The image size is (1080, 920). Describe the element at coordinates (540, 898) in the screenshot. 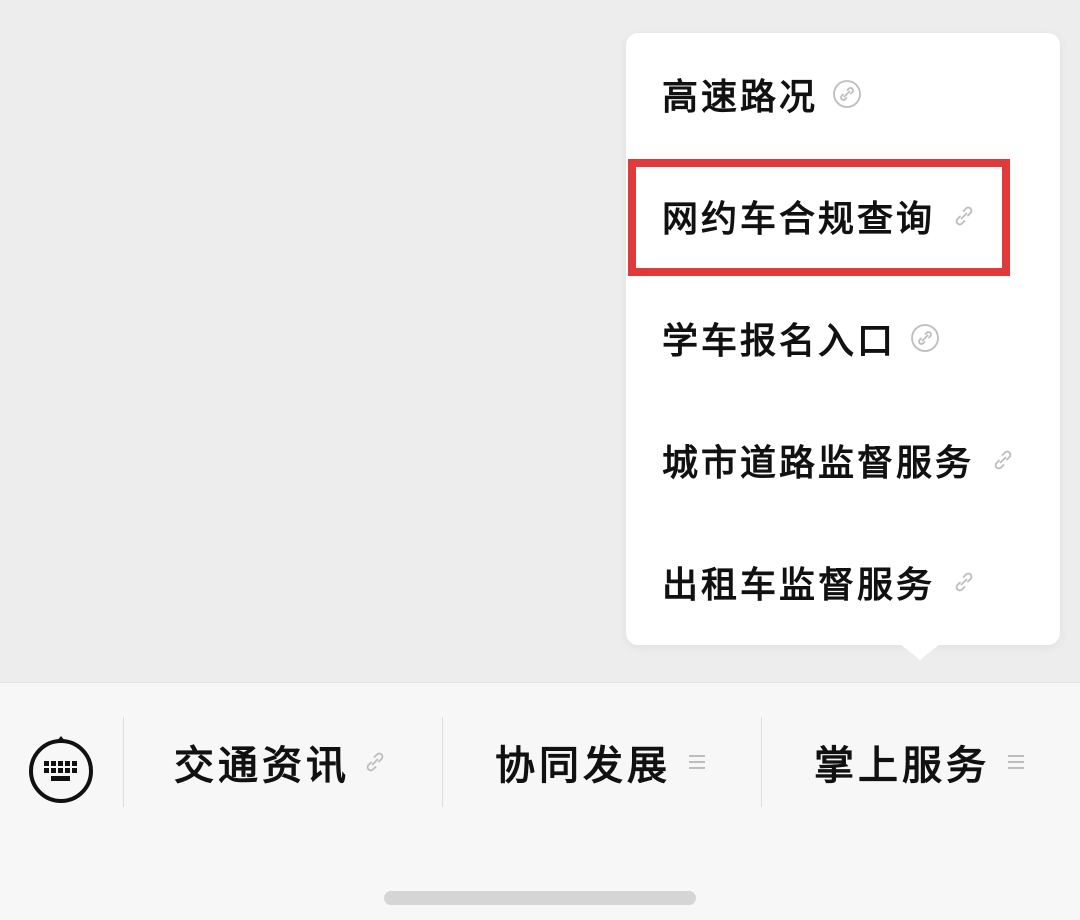

I see `home-indicator` at that location.